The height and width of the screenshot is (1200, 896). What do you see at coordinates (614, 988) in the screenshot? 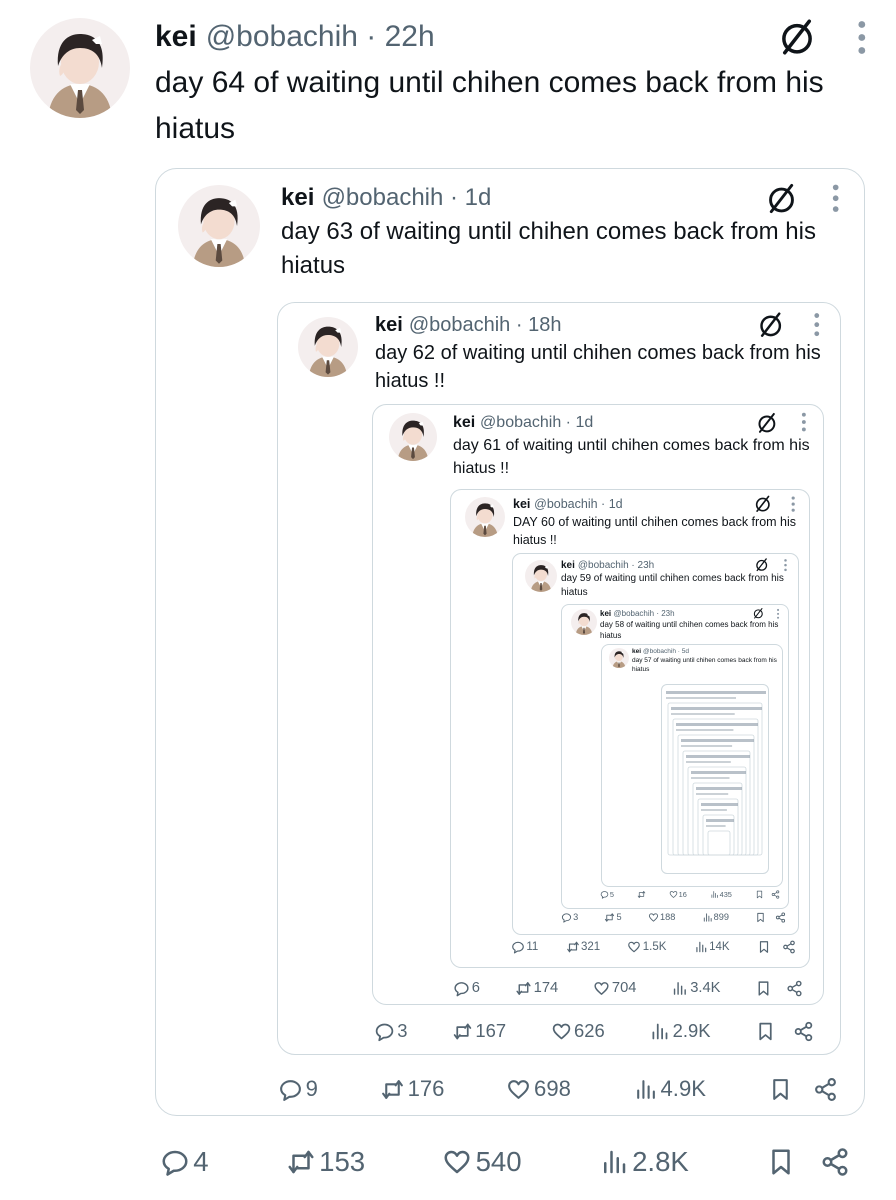
I see `like-button: 704` at bounding box center [614, 988].